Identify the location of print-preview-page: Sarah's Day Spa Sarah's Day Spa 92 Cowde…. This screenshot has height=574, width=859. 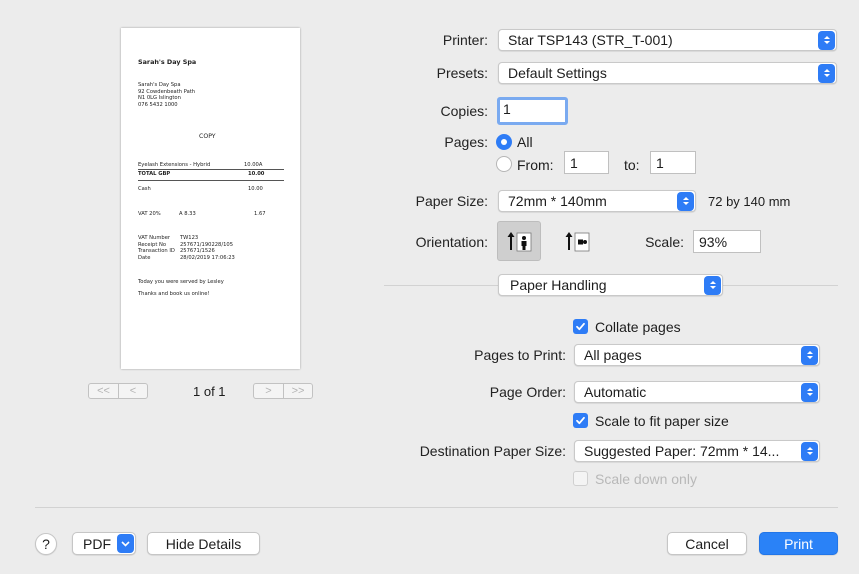
(210, 198).